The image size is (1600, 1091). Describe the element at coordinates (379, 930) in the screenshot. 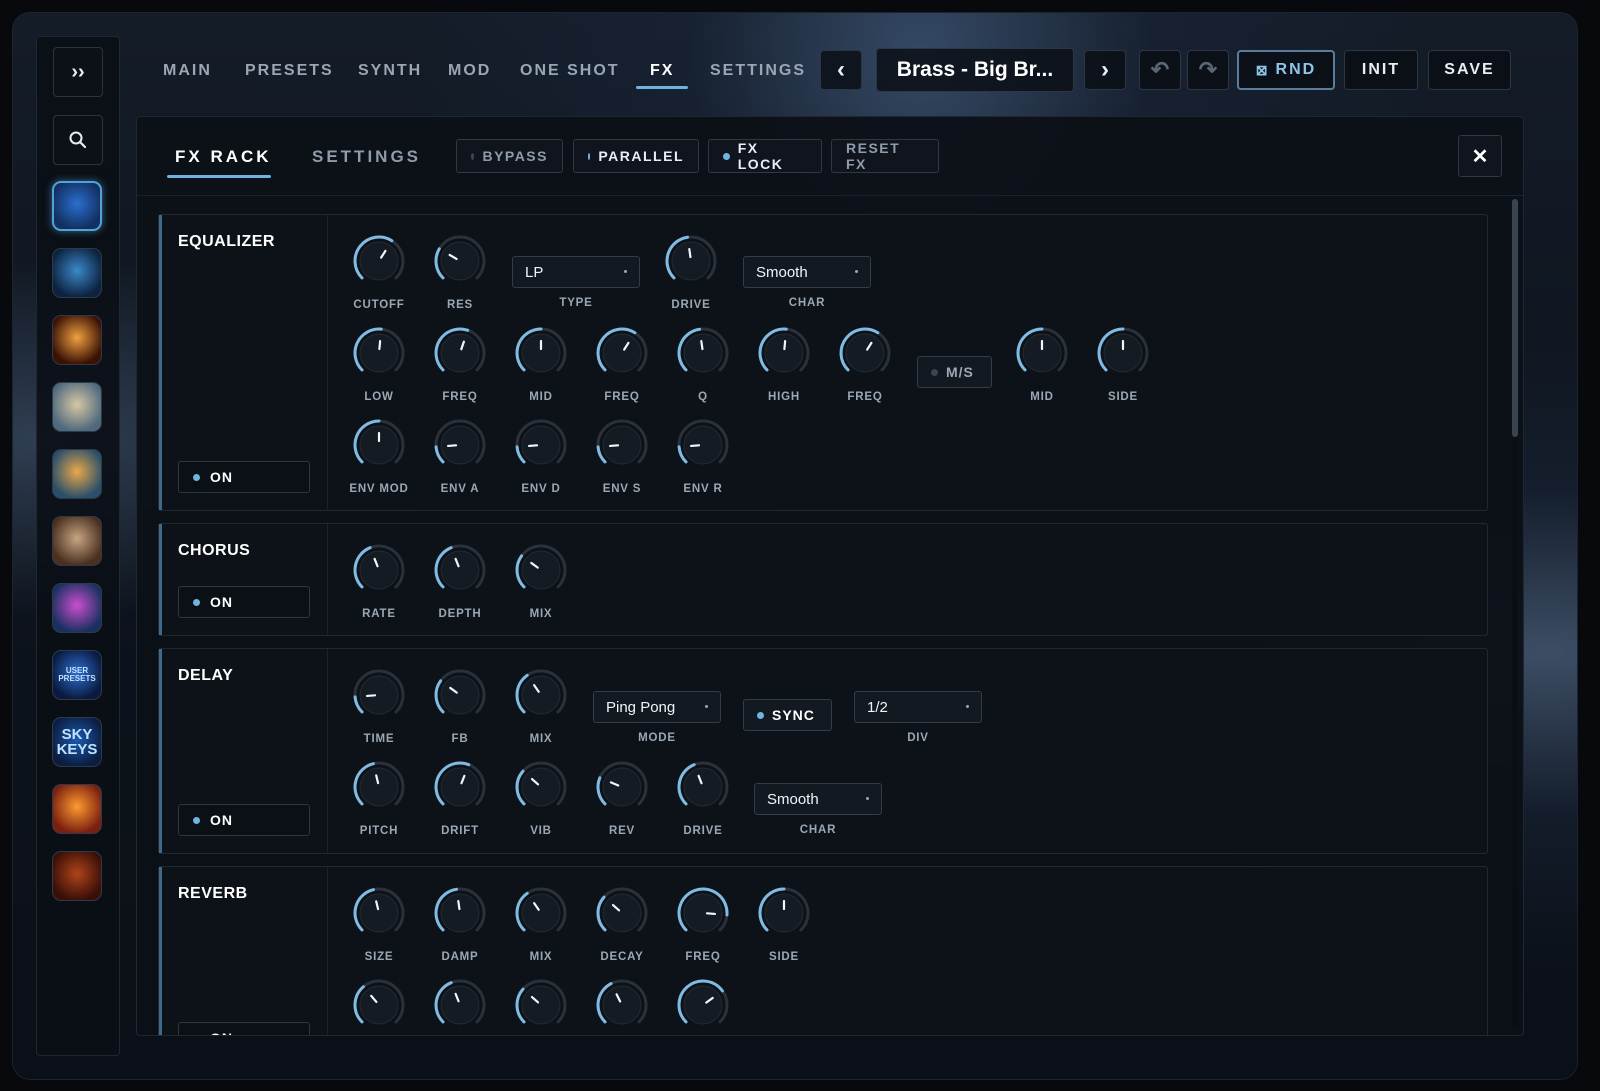

I see `reverb-size-knob: SIZE` at that location.